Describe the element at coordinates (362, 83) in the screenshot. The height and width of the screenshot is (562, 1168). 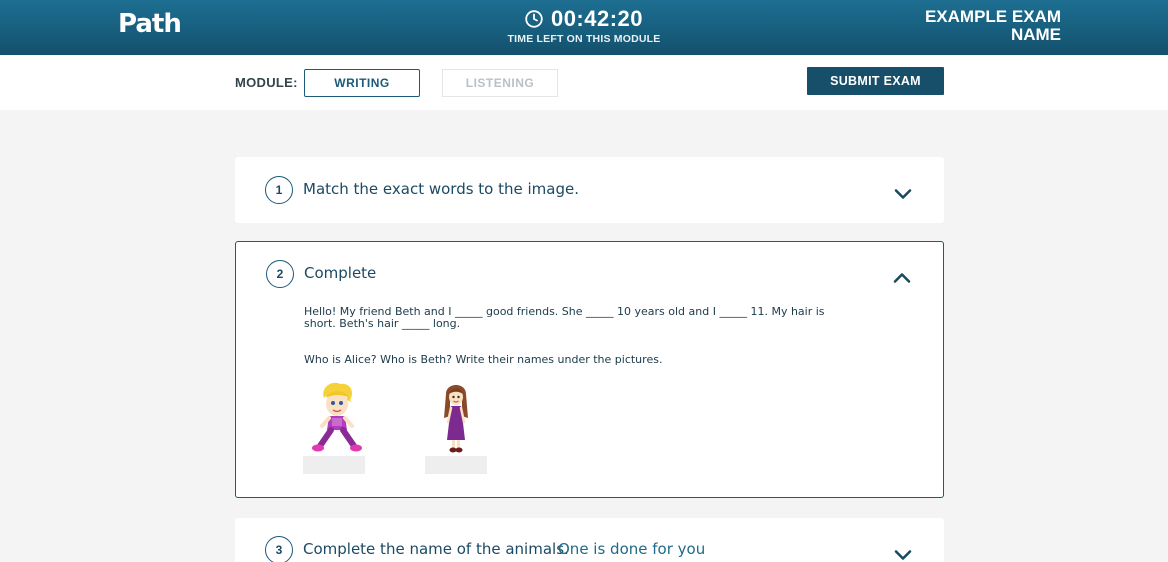
I see `module-tab-writing: WRITING` at that location.